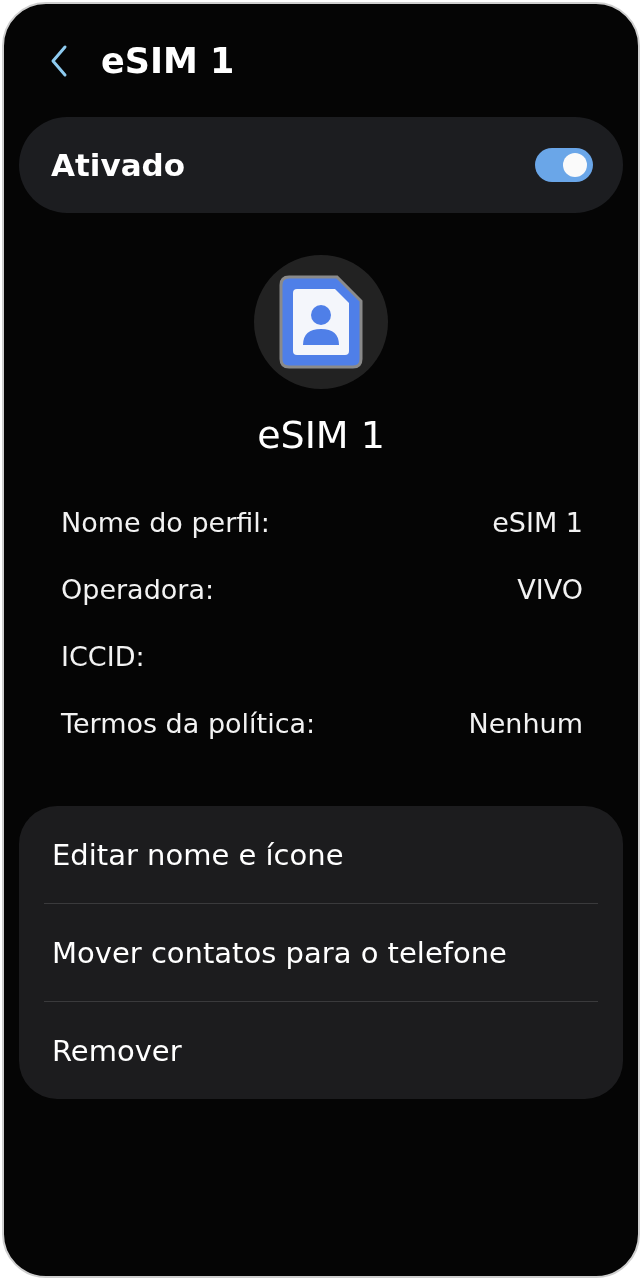 The height and width of the screenshot is (1280, 642). I want to click on page-title: eSIM 1, so click(168, 61).